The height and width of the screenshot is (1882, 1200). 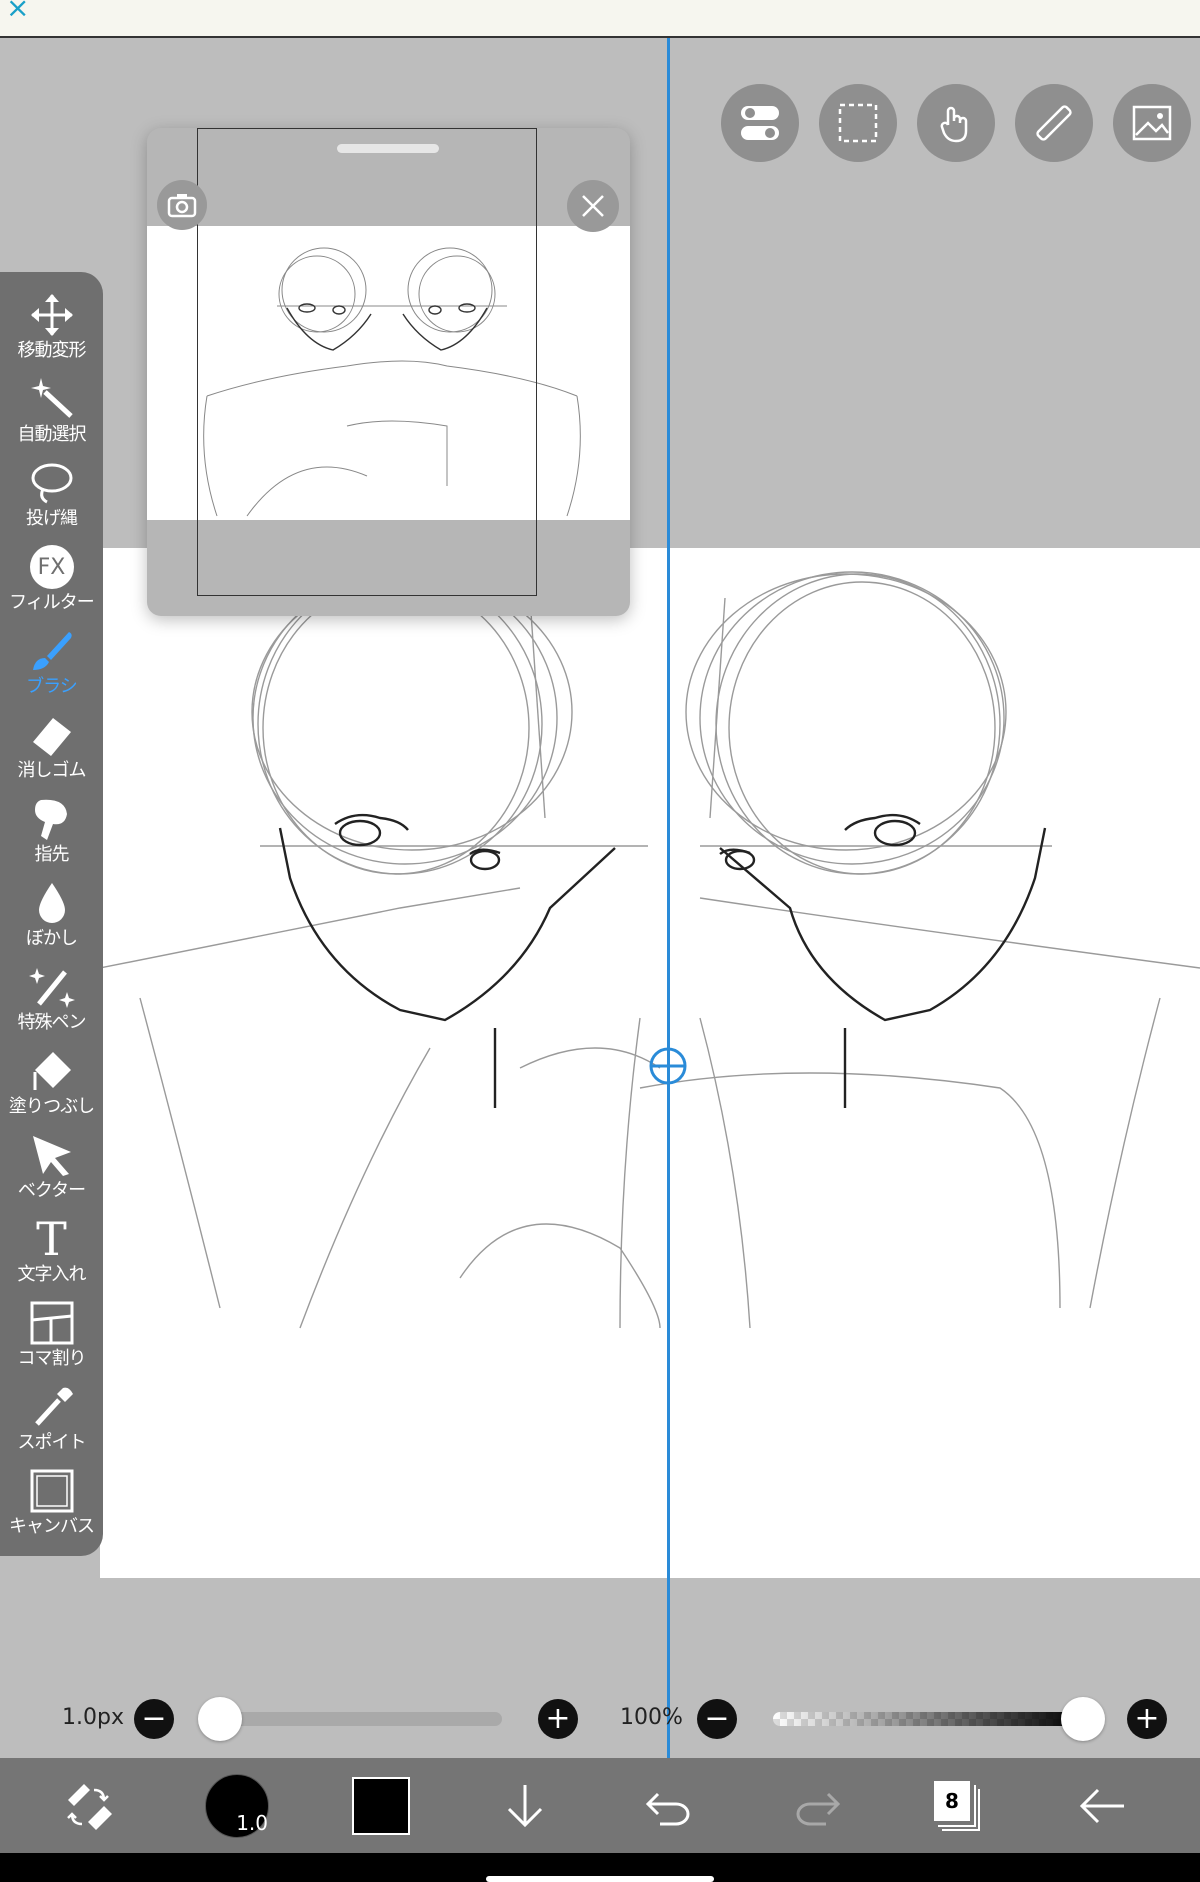 I want to click on eraser-icon, so click(x=51, y=737).